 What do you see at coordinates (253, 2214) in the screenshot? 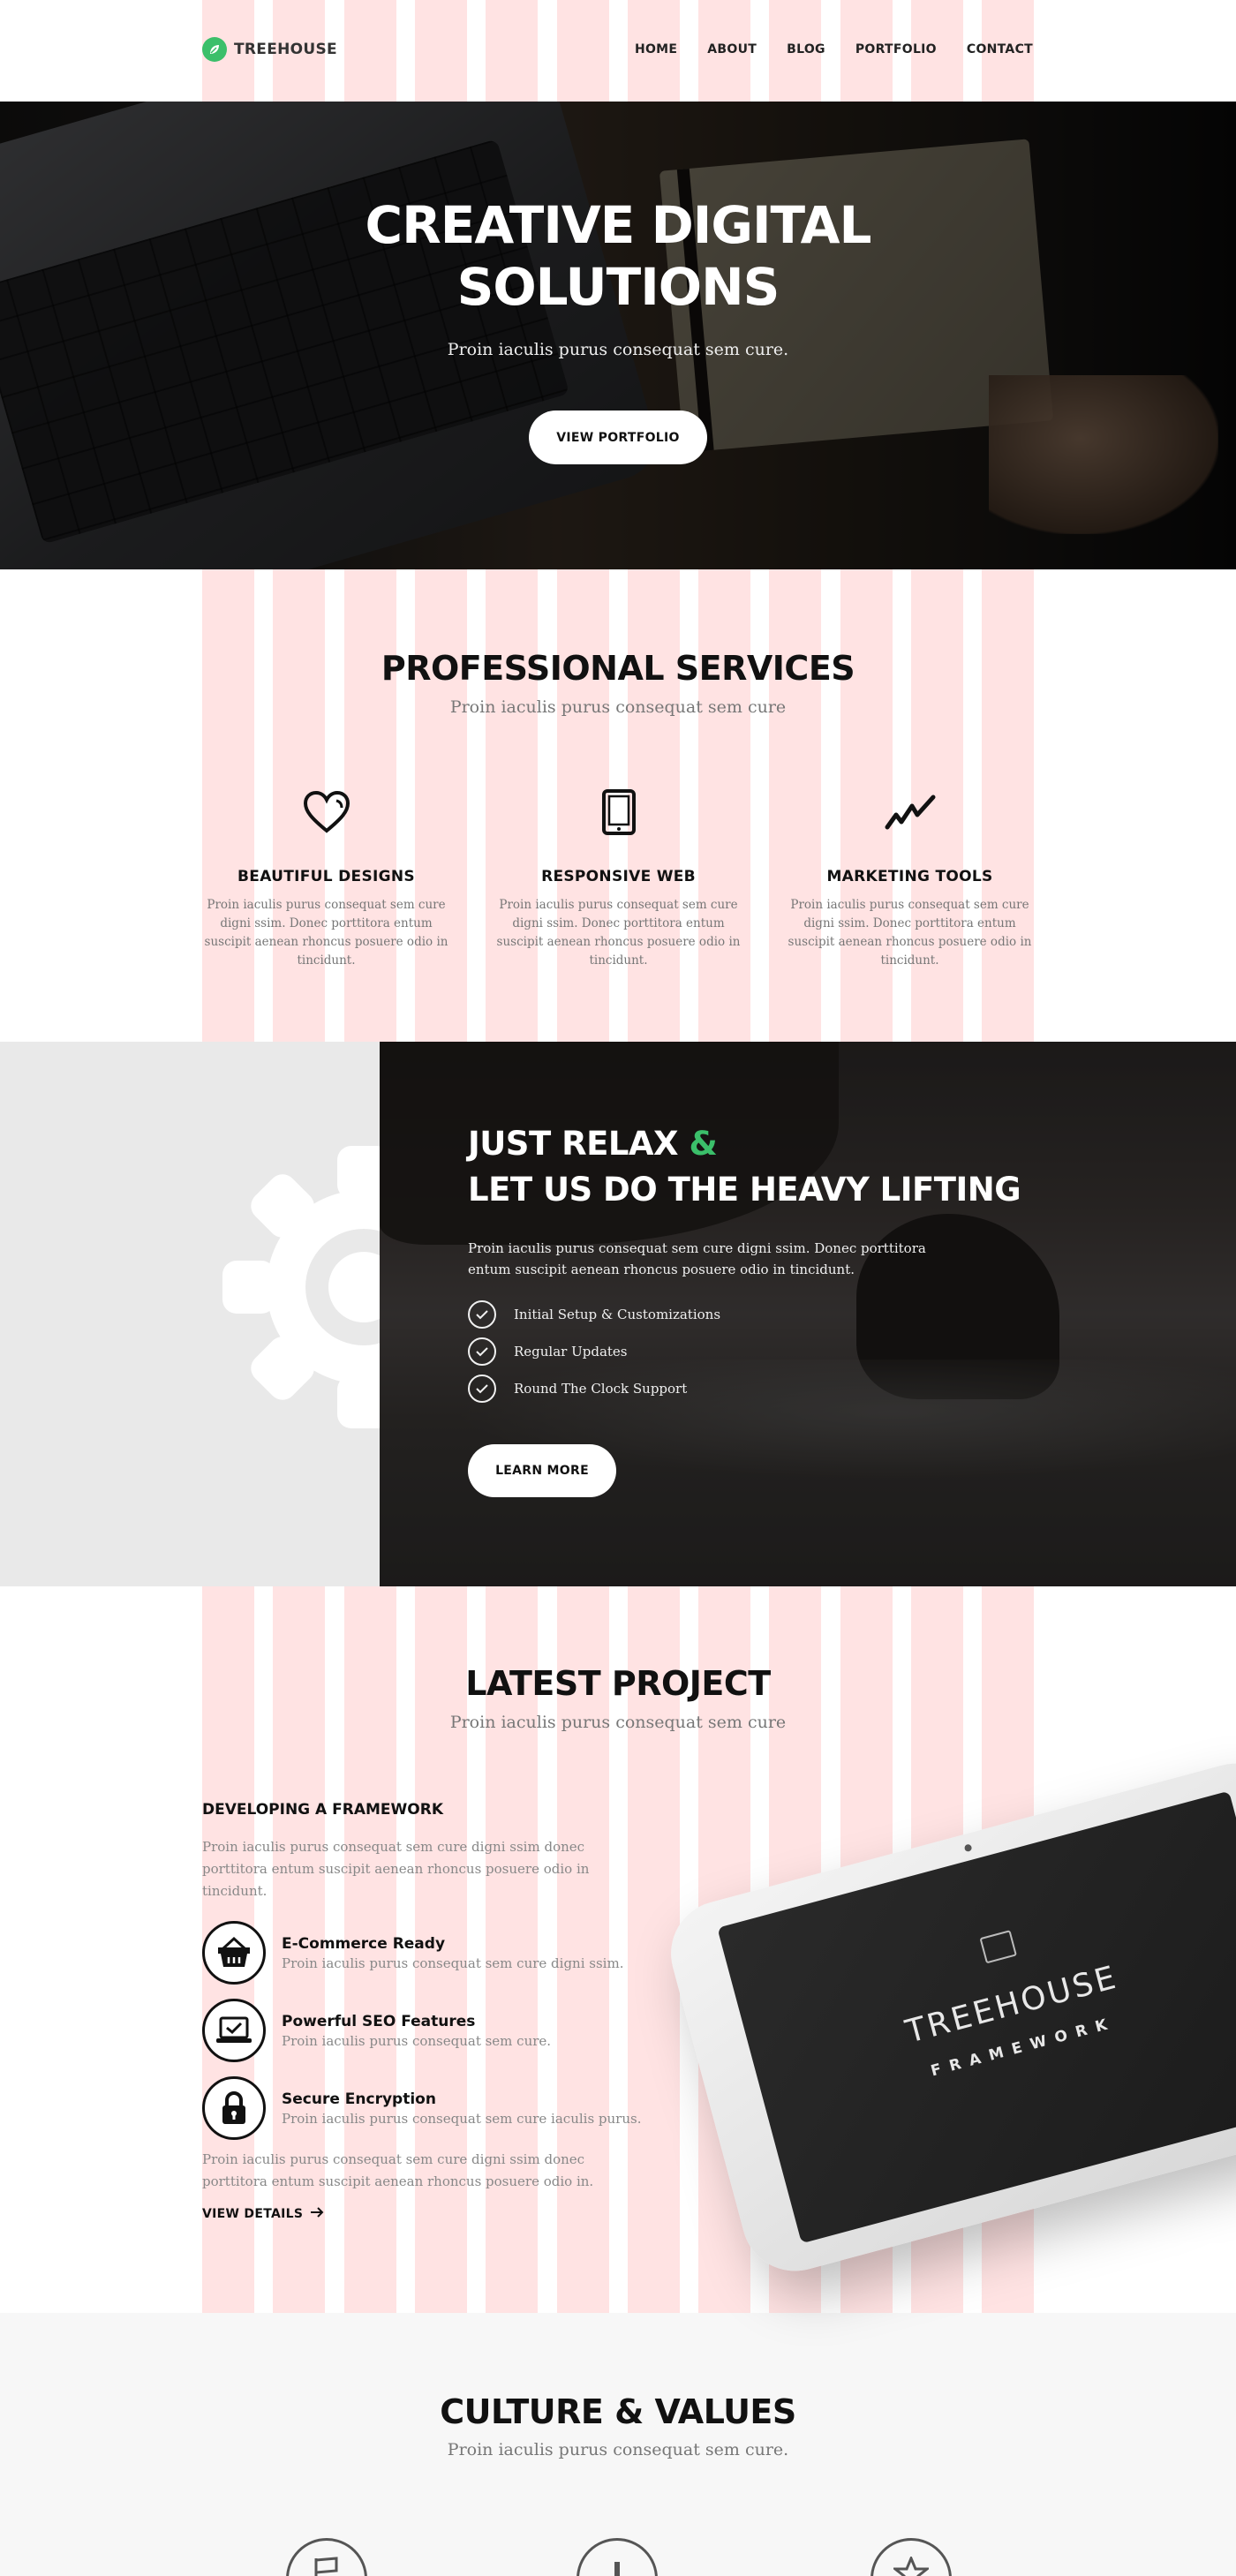
I see `view-details-label: VIEW DETAILS` at bounding box center [253, 2214].